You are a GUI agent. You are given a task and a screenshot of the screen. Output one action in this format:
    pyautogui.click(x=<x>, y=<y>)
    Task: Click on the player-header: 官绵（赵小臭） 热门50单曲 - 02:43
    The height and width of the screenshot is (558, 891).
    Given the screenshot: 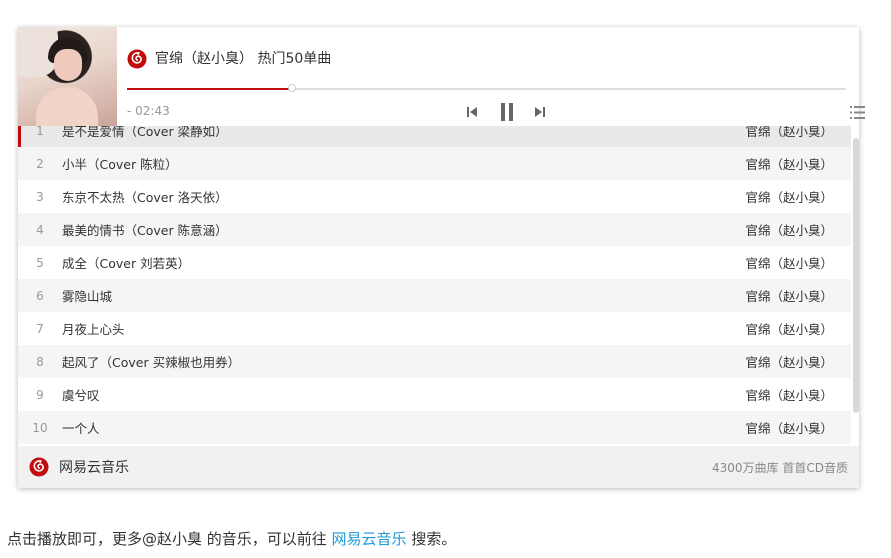 What is the action you would take?
    pyautogui.click(x=491, y=76)
    